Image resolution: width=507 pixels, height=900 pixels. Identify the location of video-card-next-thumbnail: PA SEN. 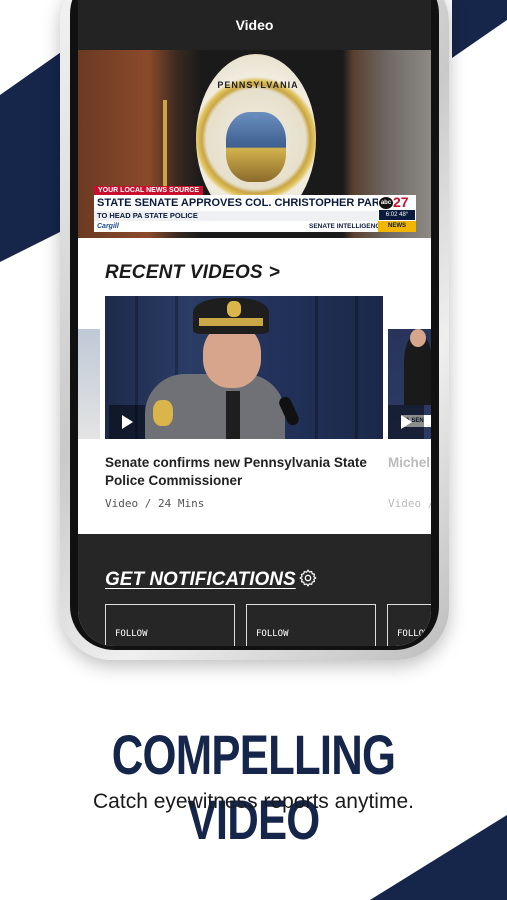
(409, 384).